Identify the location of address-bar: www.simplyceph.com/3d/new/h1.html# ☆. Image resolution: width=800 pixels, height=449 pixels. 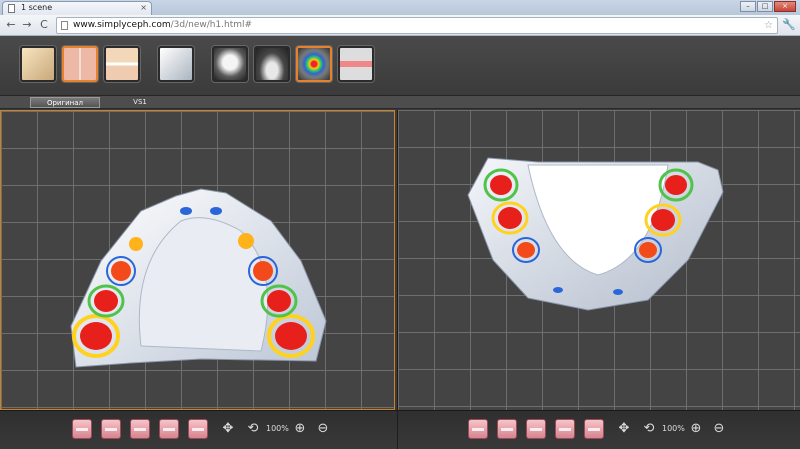
(417, 25).